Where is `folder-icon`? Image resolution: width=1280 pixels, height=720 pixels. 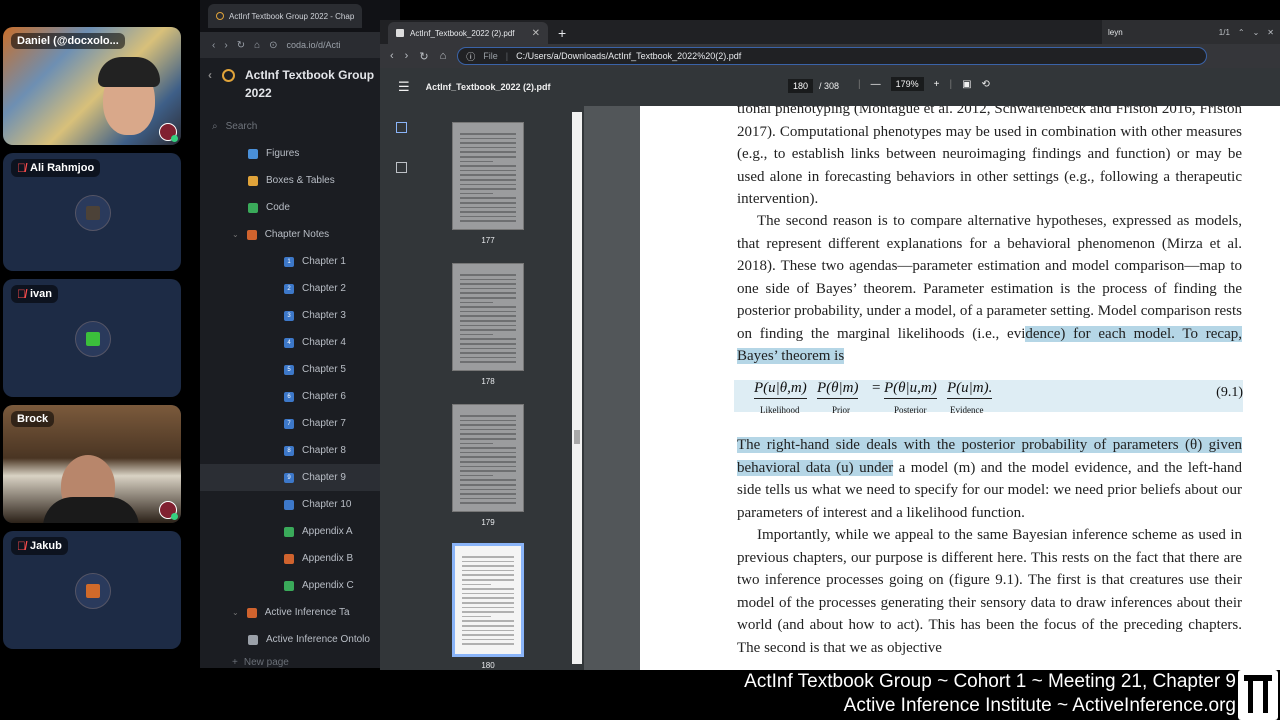
folder-icon is located at coordinates (251, 612).